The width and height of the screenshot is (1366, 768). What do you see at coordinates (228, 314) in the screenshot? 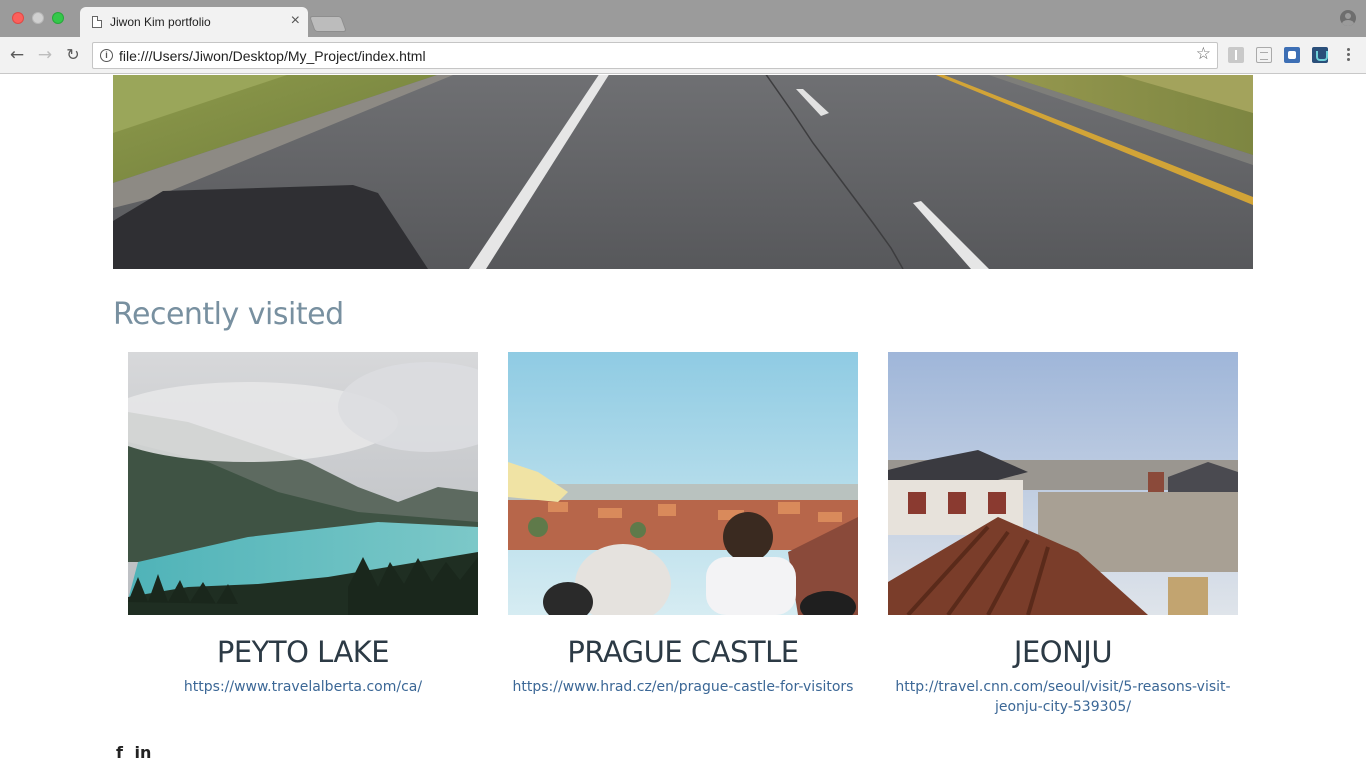
I see `section-title: Recently visited` at bounding box center [228, 314].